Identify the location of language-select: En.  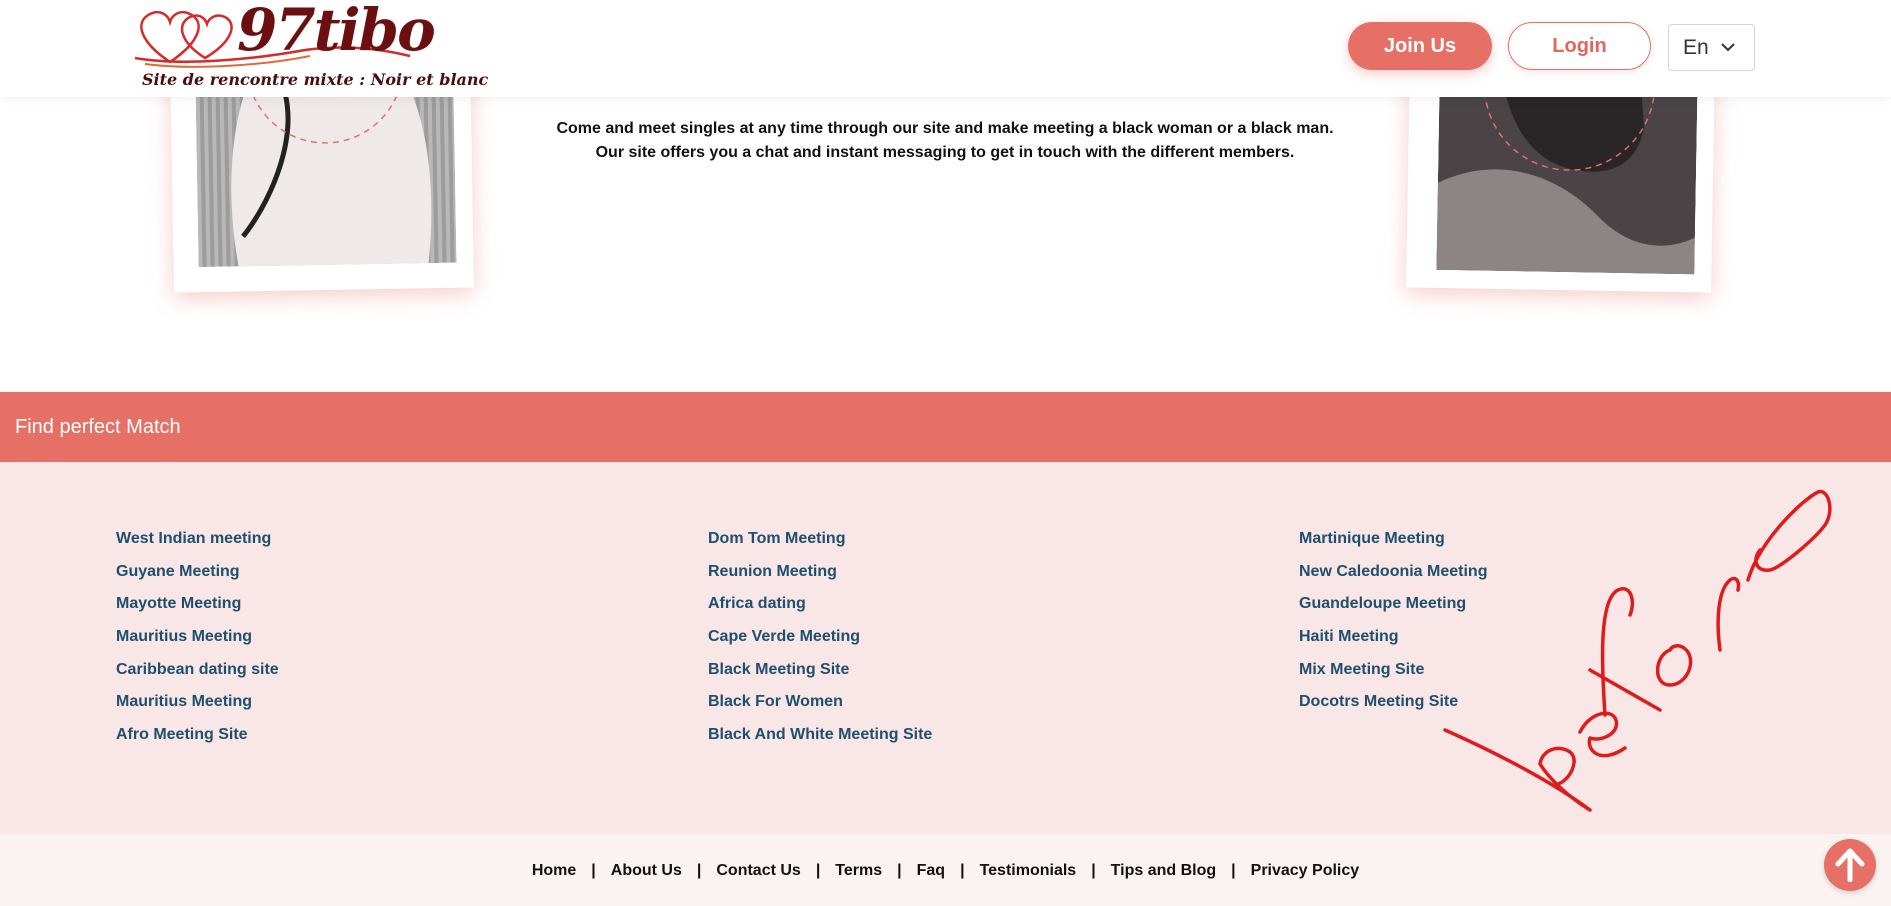
(1711, 47).